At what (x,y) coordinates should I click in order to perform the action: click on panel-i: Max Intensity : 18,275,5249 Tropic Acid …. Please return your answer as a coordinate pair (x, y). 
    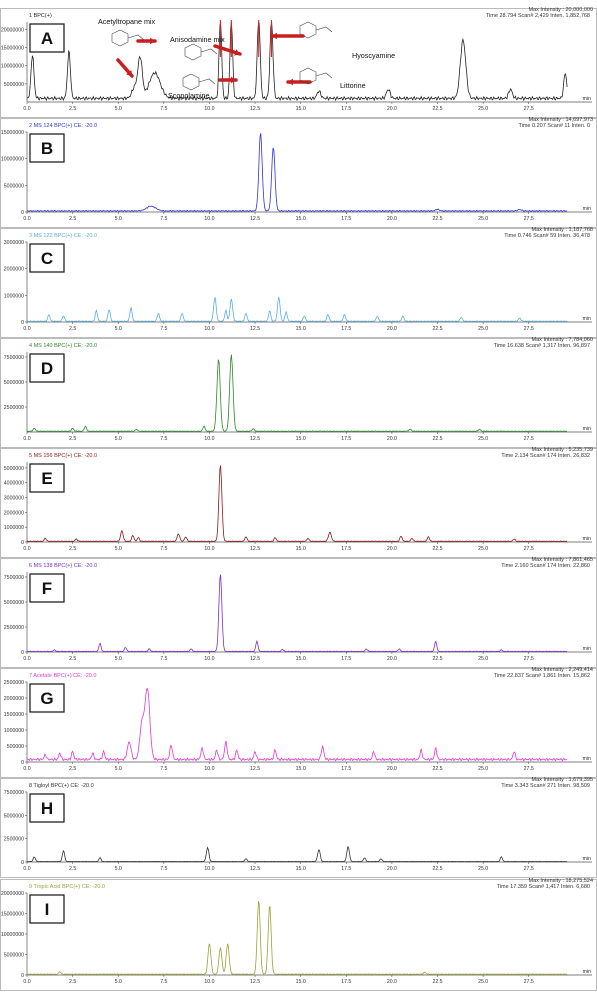
    Looking at the image, I should click on (298, 934).